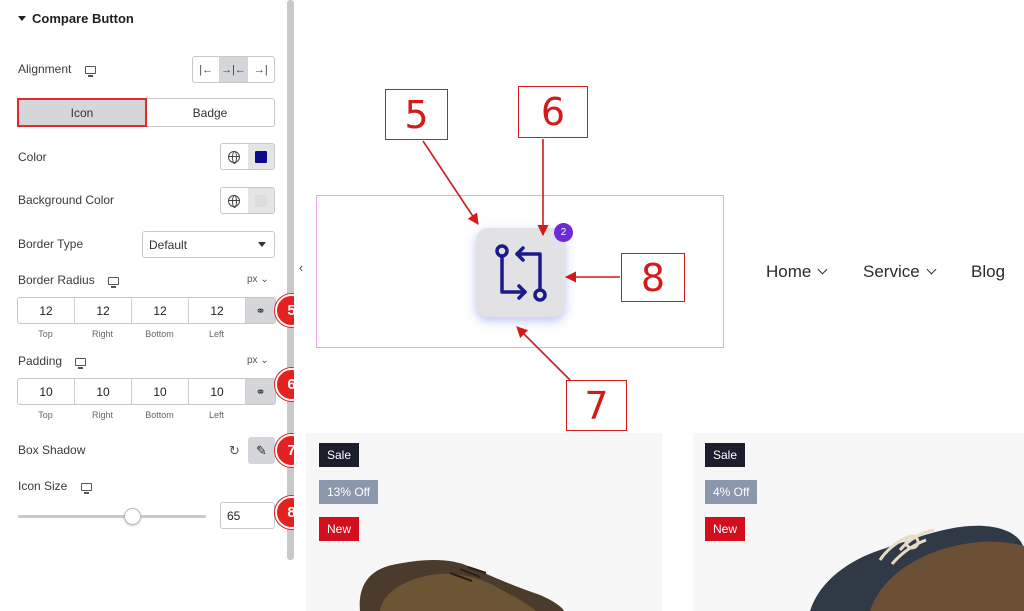 The image size is (1024, 611). I want to click on annotation-6: 6, so click(553, 112).